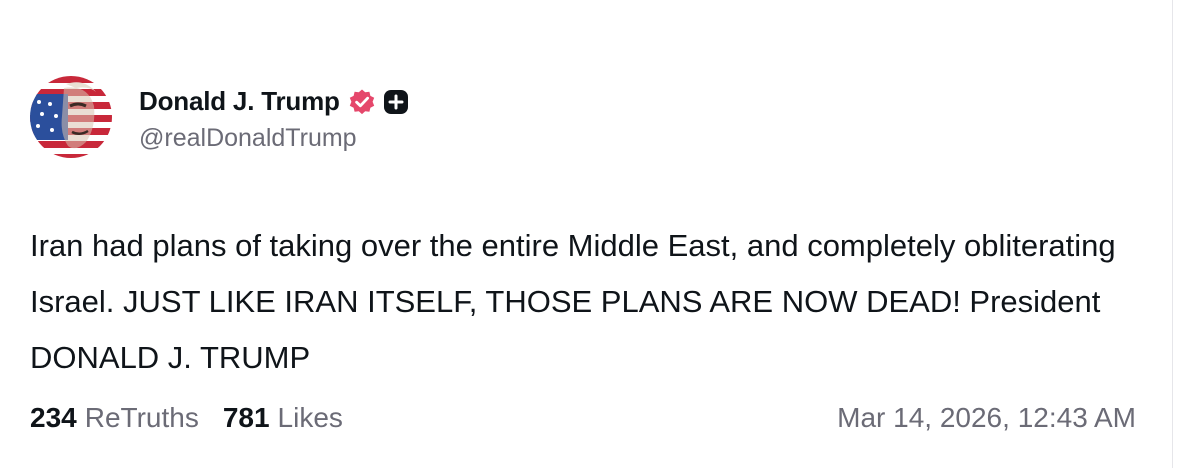 This screenshot has width=1180, height=468. I want to click on author-names: Donald J. Trump @realDonaldTrump, so click(274, 117).